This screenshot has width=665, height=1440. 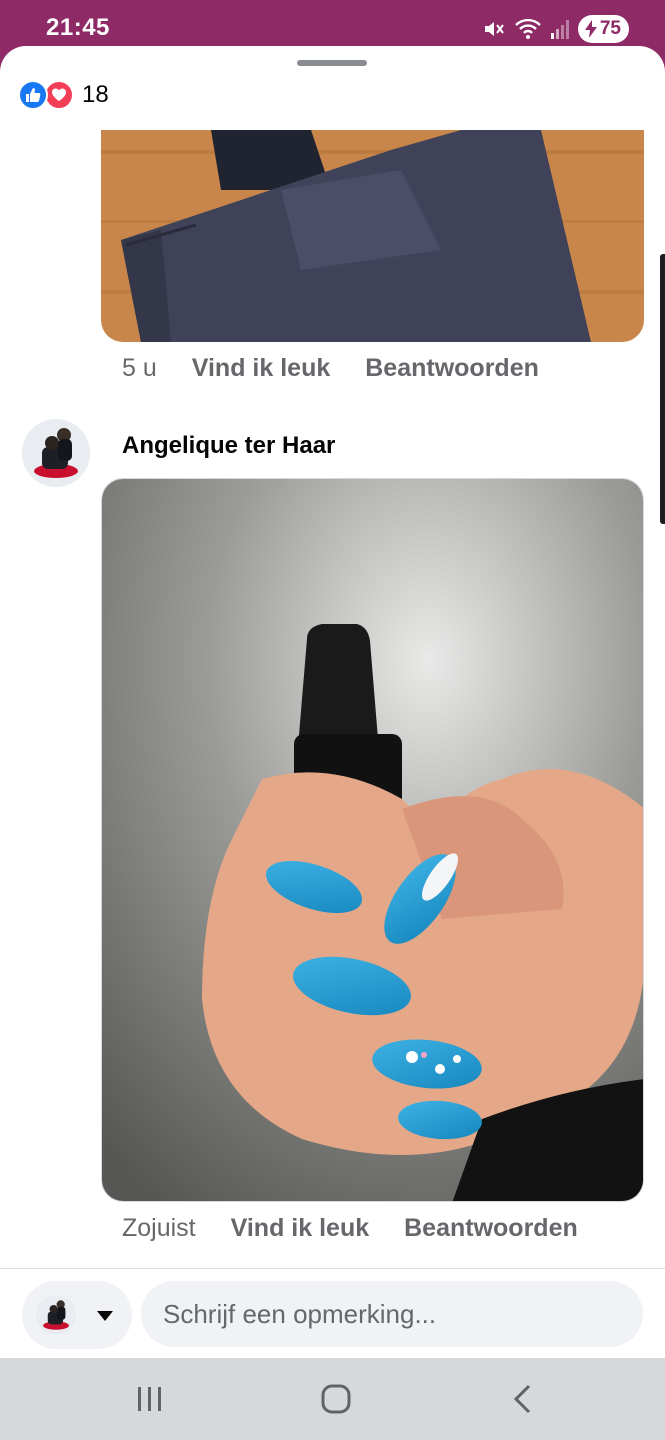 I want to click on signal-icon, so click(x=560, y=29).